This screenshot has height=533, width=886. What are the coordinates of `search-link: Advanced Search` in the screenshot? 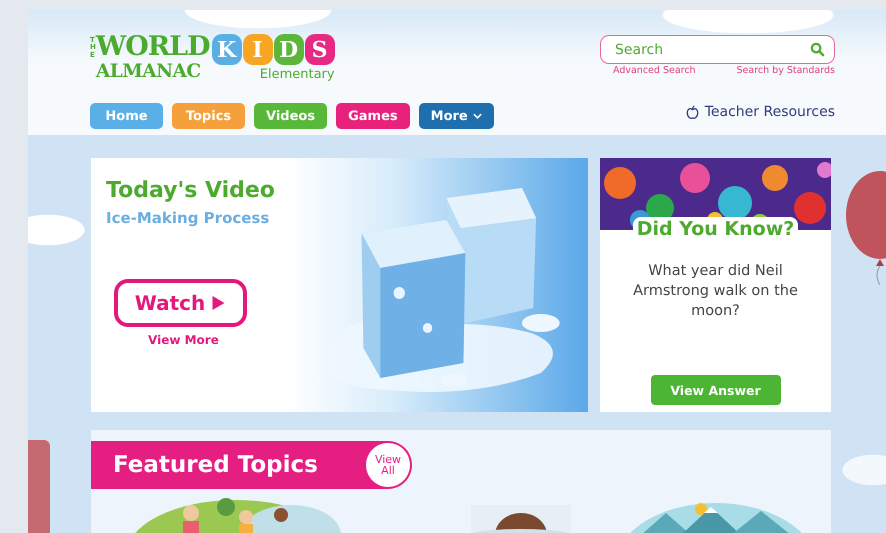 It's located at (654, 70).